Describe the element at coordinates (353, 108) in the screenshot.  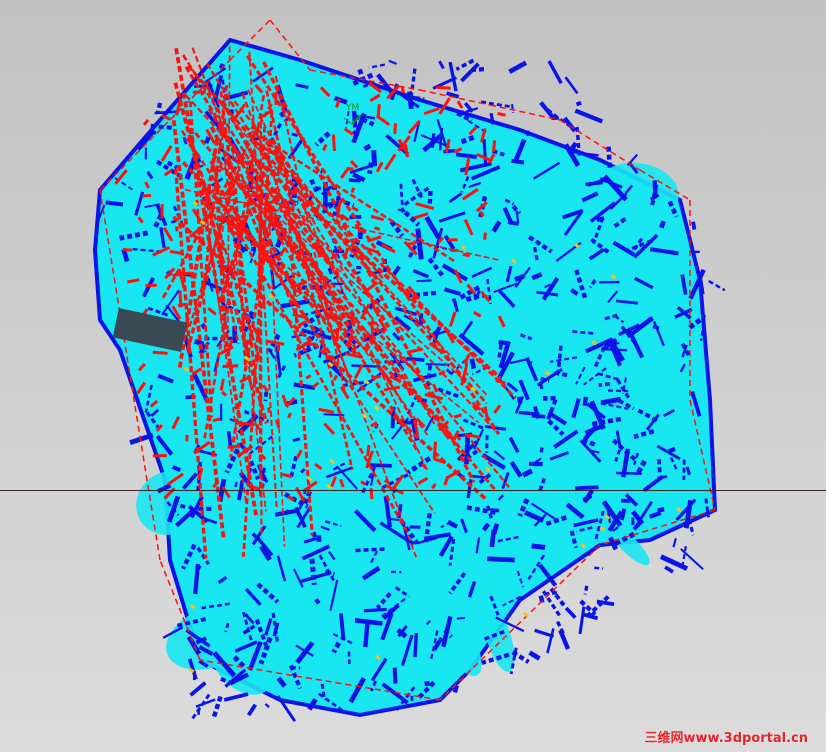
I see `axis-label: YM` at that location.